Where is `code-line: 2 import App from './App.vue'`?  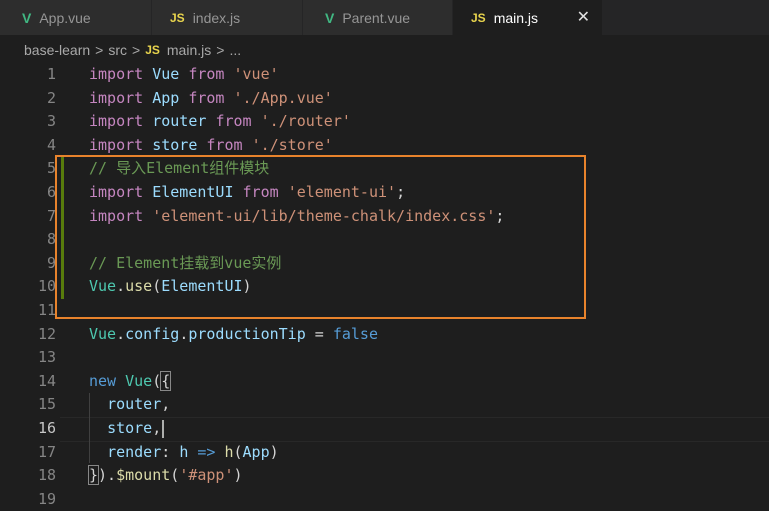
code-line: 2 import App from './App.vue' is located at coordinates (384, 99).